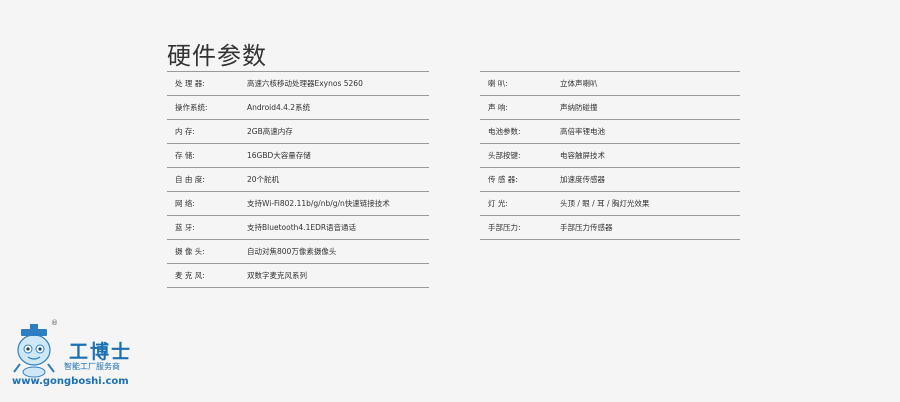 This screenshot has width=900, height=402. I want to click on spec-label: 传 感 器:, so click(503, 179).